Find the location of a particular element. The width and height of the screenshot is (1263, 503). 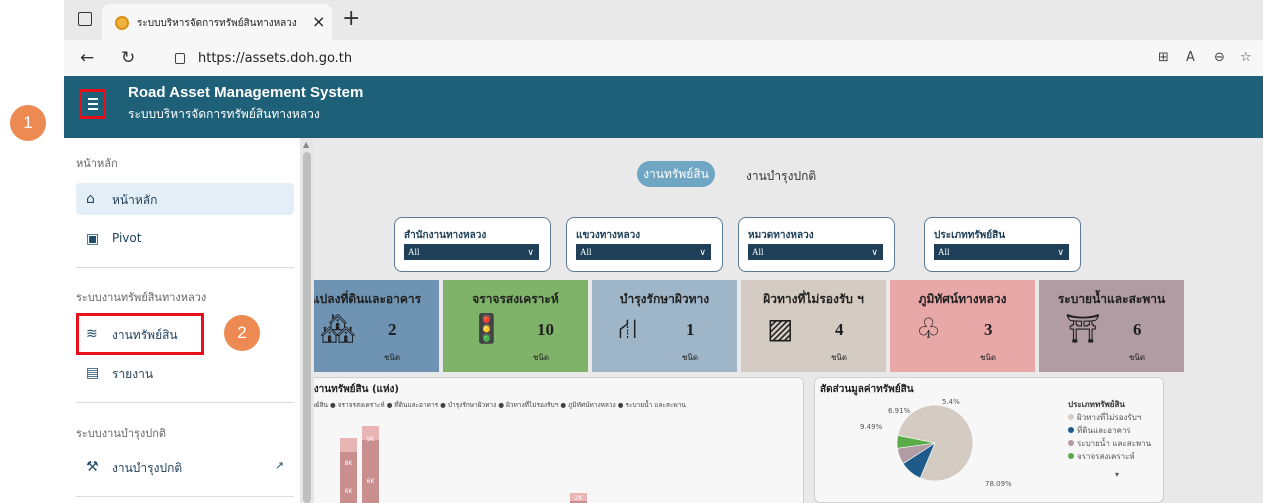

filter-label: หมวดทางหลวง is located at coordinates (781, 235).